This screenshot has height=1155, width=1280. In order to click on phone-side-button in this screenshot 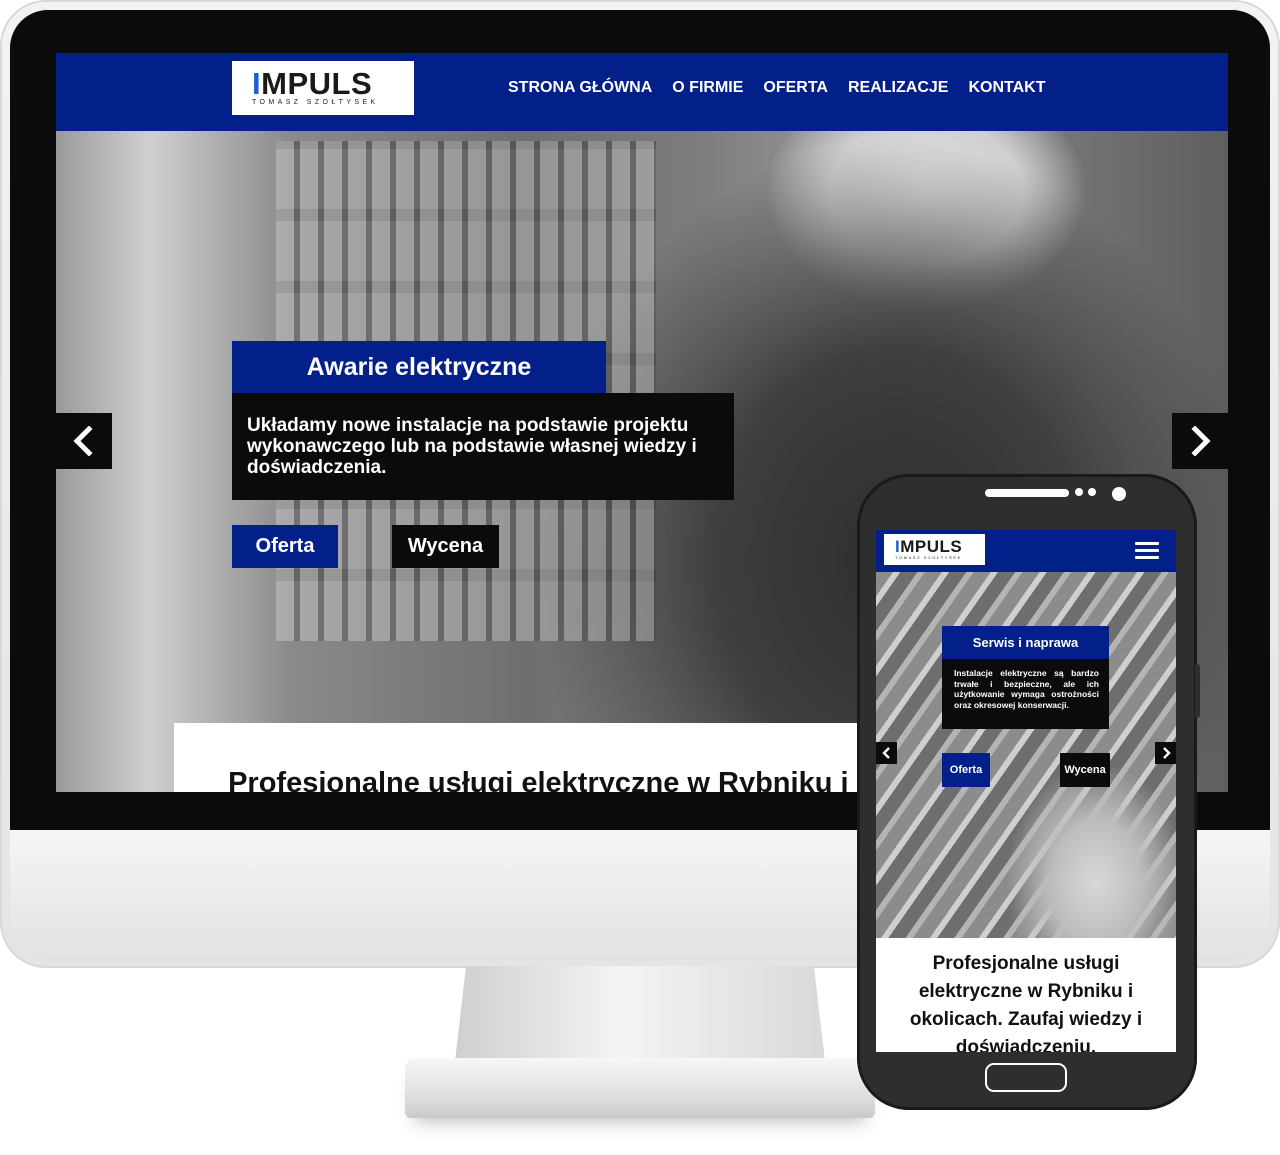, I will do `click(1197, 691)`.